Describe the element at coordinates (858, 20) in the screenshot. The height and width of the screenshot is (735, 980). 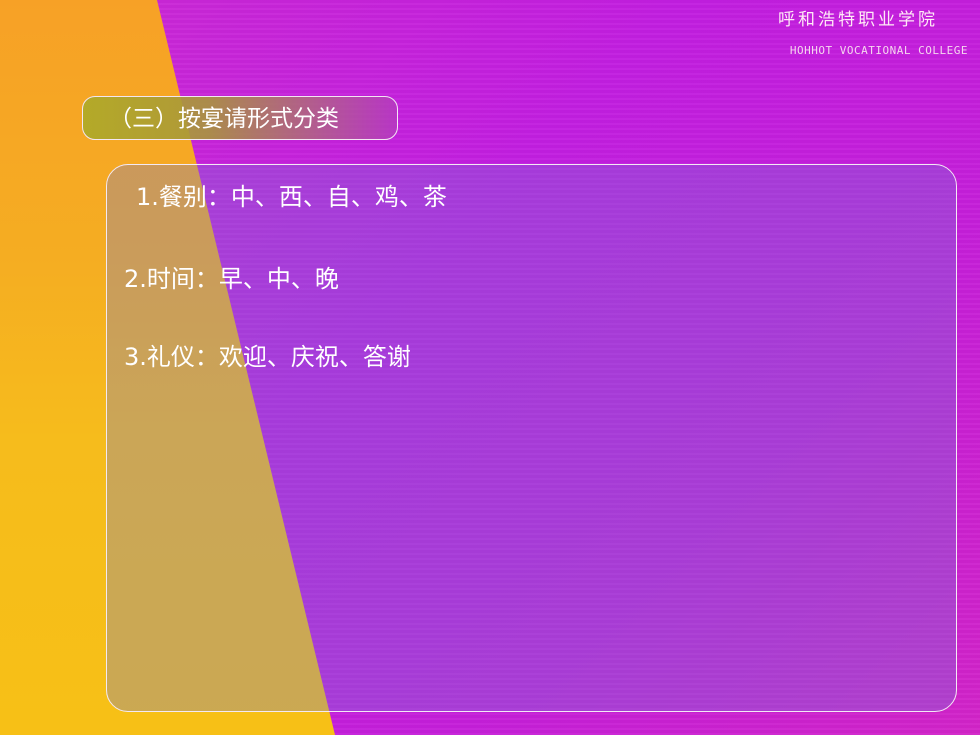
I see `institution-name-cn: 呼和浩特职业学院` at that location.